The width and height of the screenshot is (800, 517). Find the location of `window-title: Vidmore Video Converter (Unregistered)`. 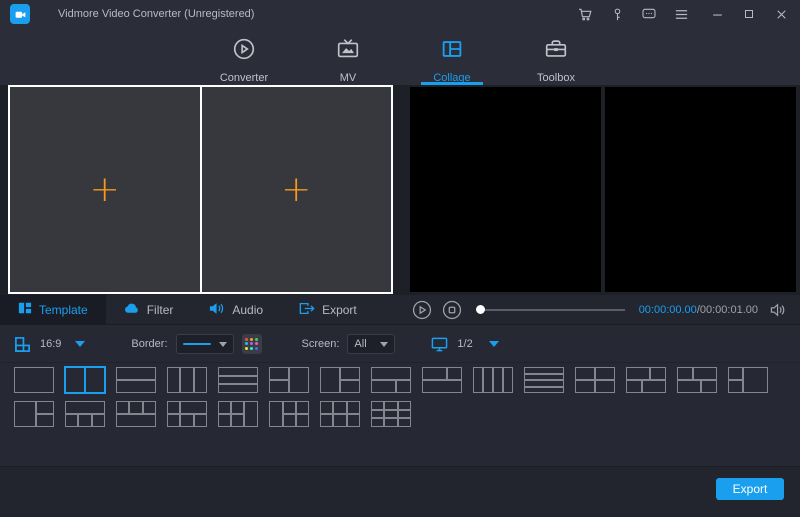

window-title: Vidmore Video Converter (Unregistered) is located at coordinates (156, 14).